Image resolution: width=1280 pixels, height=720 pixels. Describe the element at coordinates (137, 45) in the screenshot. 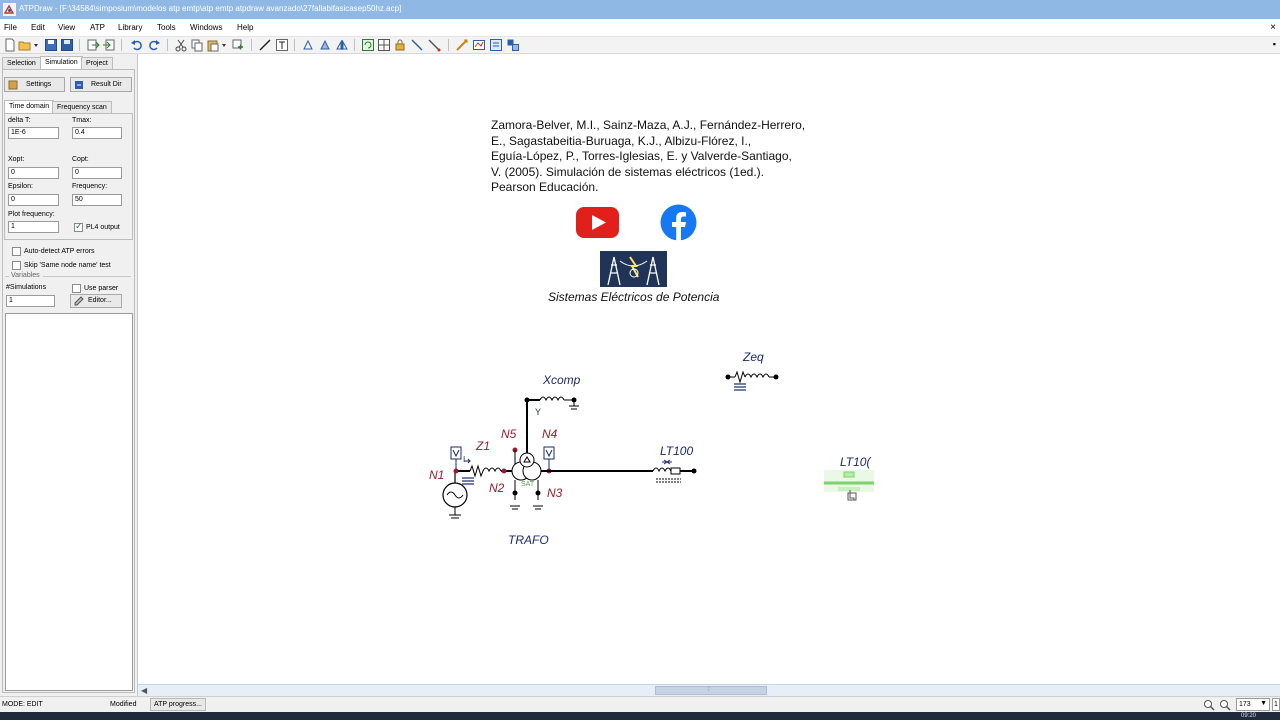

I see `undo-icon` at that location.